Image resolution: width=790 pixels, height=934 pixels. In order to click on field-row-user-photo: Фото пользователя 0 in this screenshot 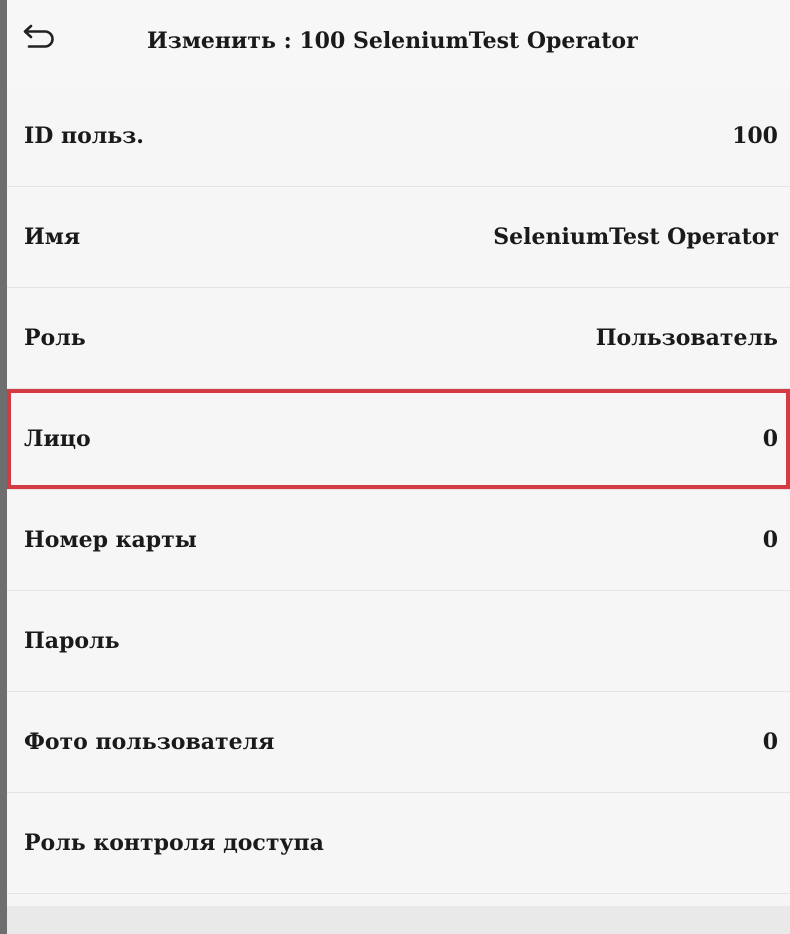, I will do `click(398, 742)`.